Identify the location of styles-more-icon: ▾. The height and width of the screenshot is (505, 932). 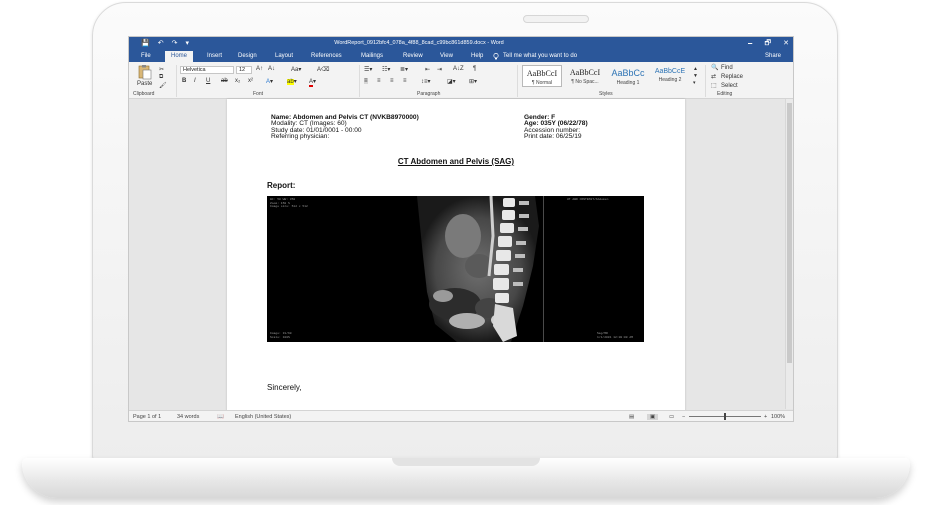
(694, 83).